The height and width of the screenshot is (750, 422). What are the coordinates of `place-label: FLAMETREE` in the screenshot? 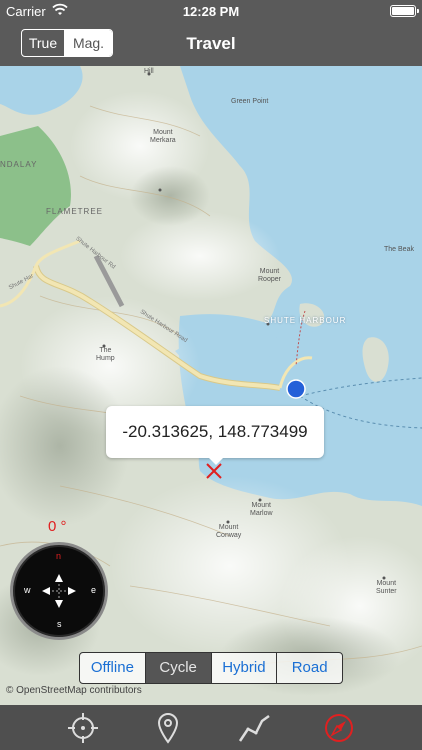 It's located at (75, 211).